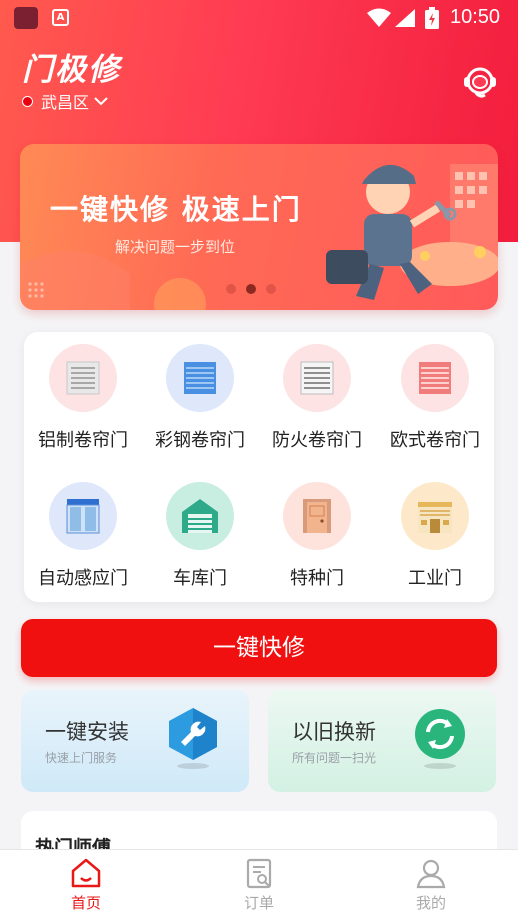  What do you see at coordinates (440, 739) in the screenshot?
I see `refresh-icon` at bounding box center [440, 739].